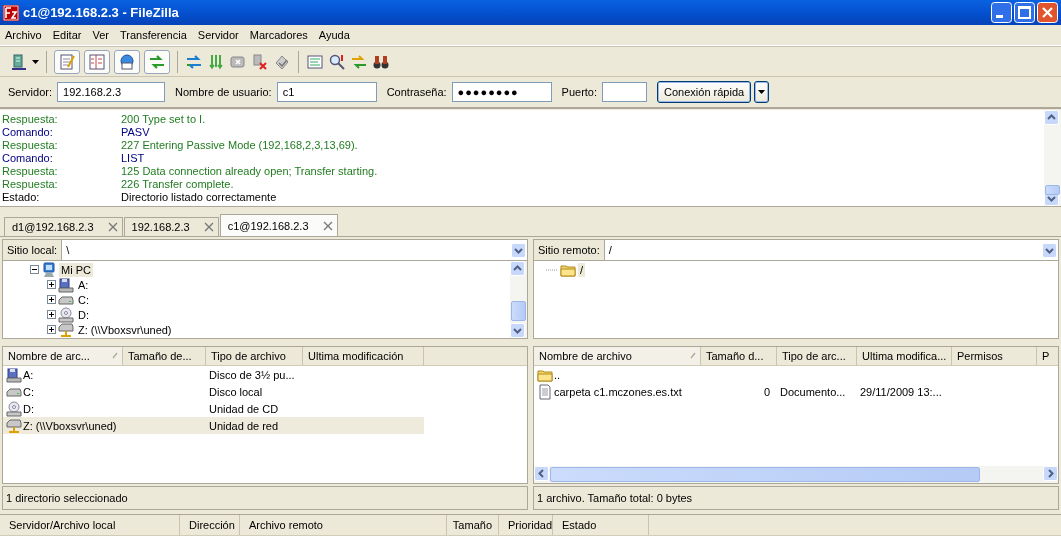 This screenshot has width=1061, height=536. What do you see at coordinates (601, 525) in the screenshot?
I see `column-header: Estado` at bounding box center [601, 525].